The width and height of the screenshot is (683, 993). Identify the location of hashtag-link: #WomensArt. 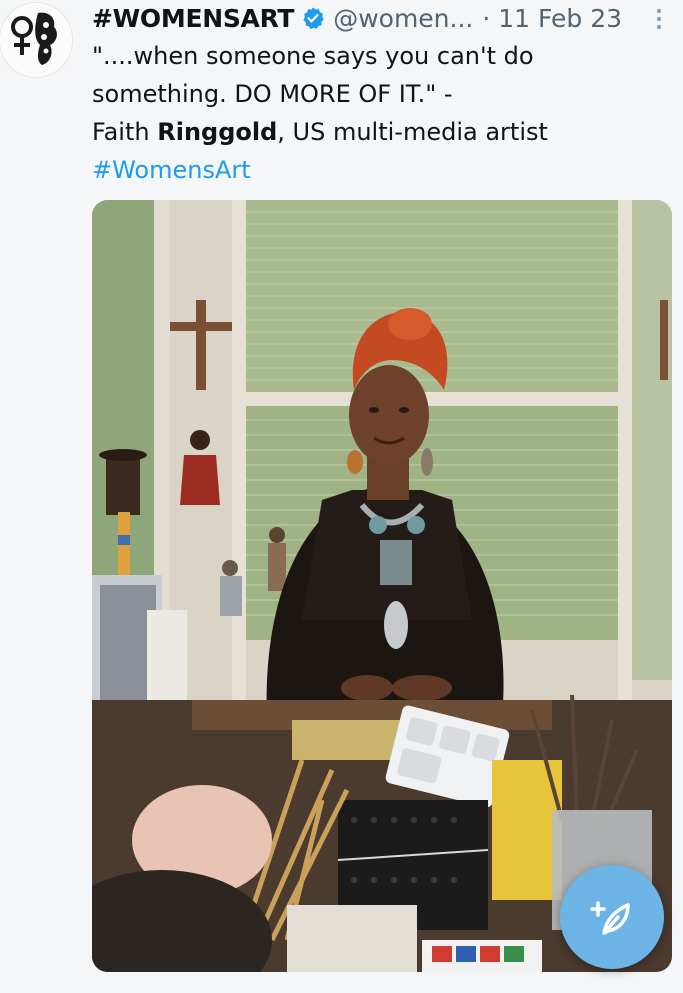
(372, 170).